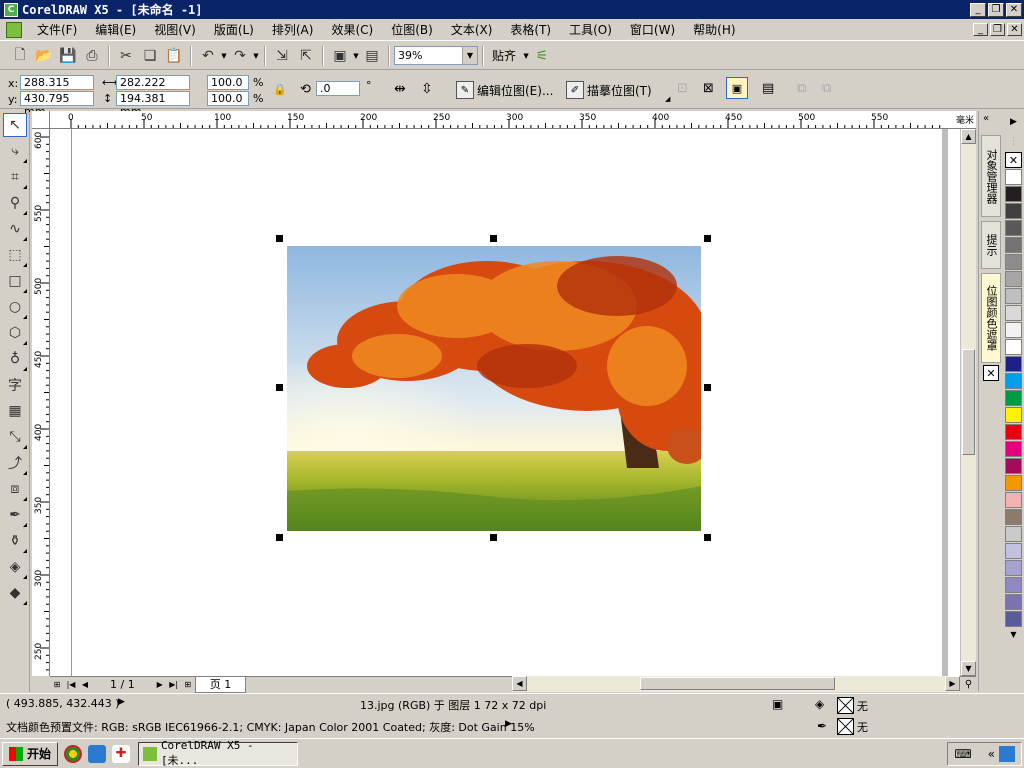  Describe the element at coordinates (208, 56) in the screenshot. I see `undo-icon: ↶` at that location.